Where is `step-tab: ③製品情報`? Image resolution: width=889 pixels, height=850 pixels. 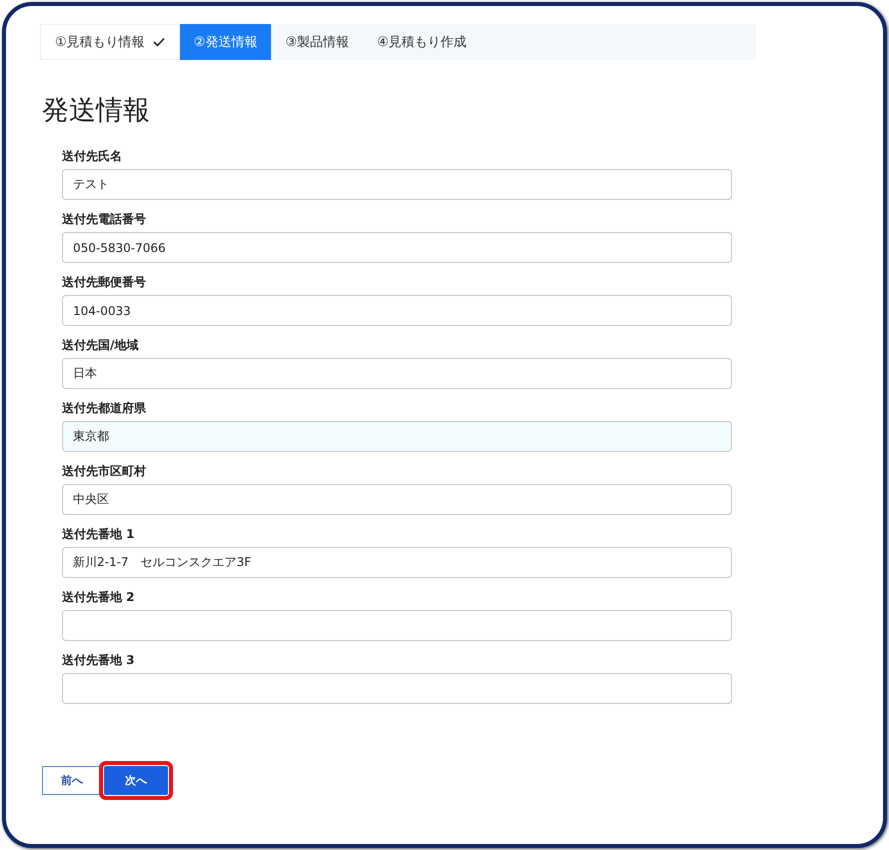 step-tab: ③製品情報 is located at coordinates (317, 42).